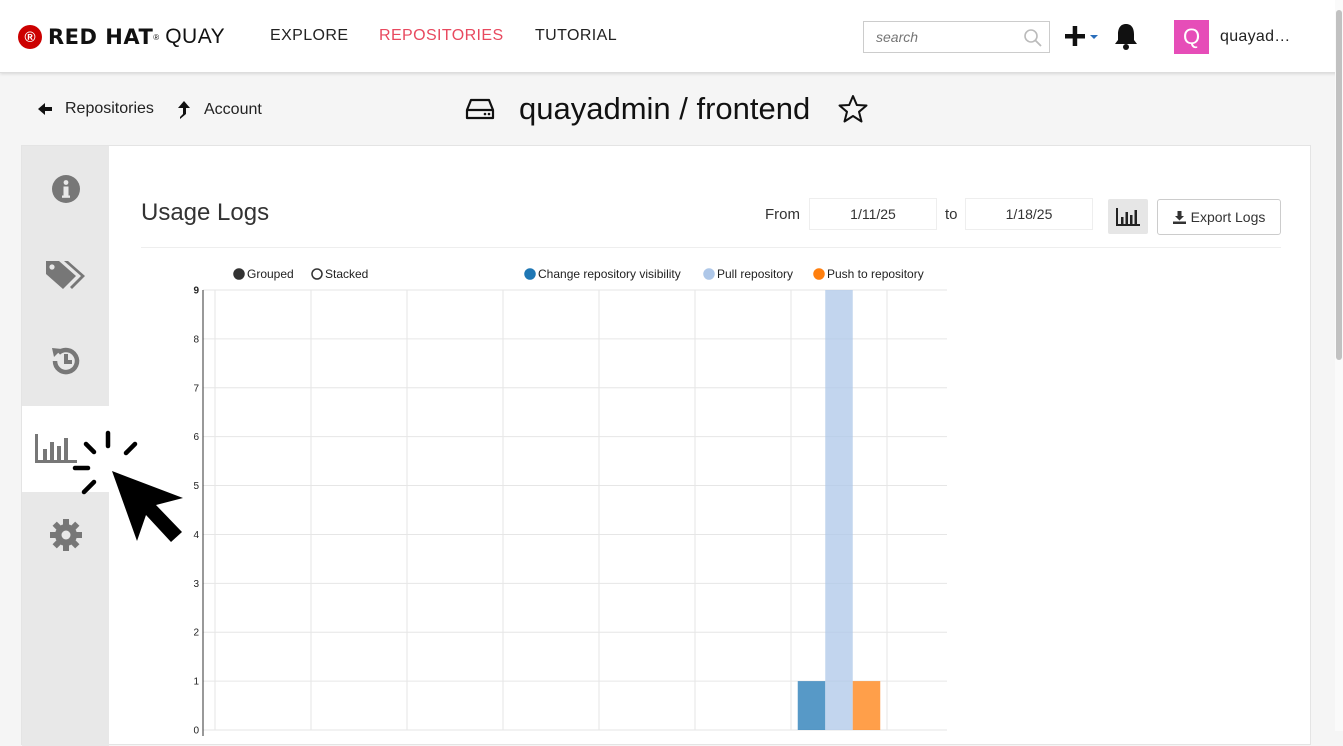 The width and height of the screenshot is (1343, 746). I want to click on nav-explore: EXPLORE, so click(309, 36).